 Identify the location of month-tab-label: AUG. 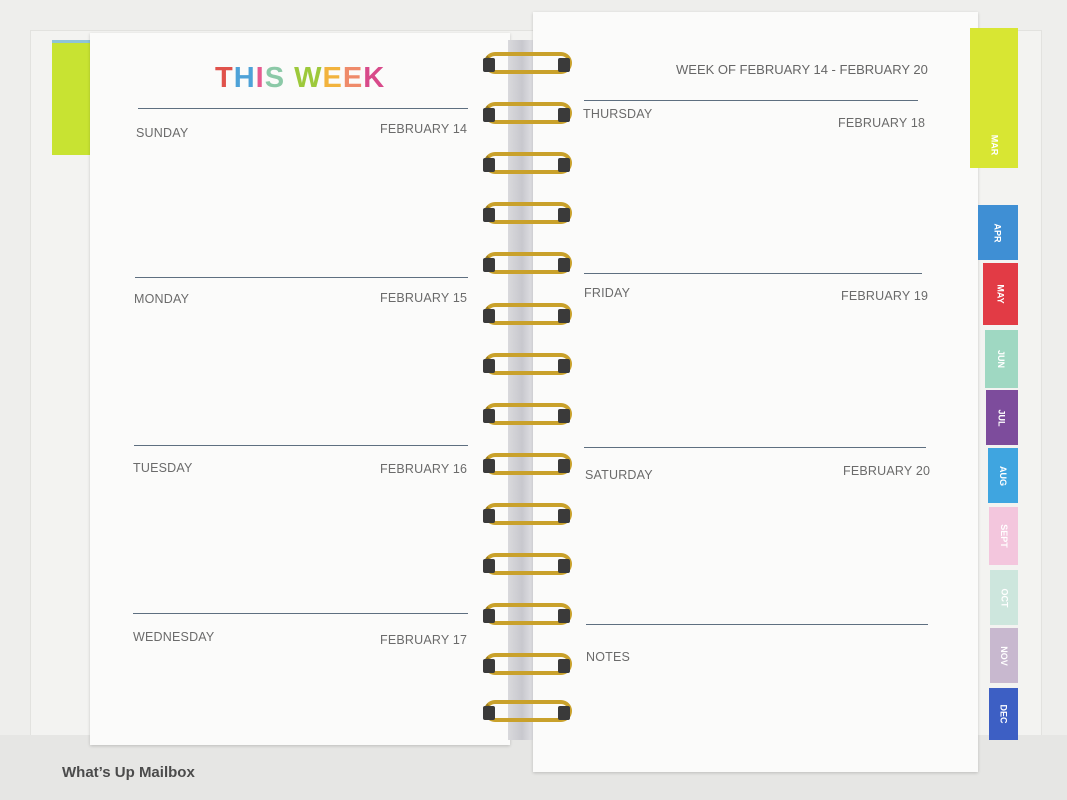
(1003, 475).